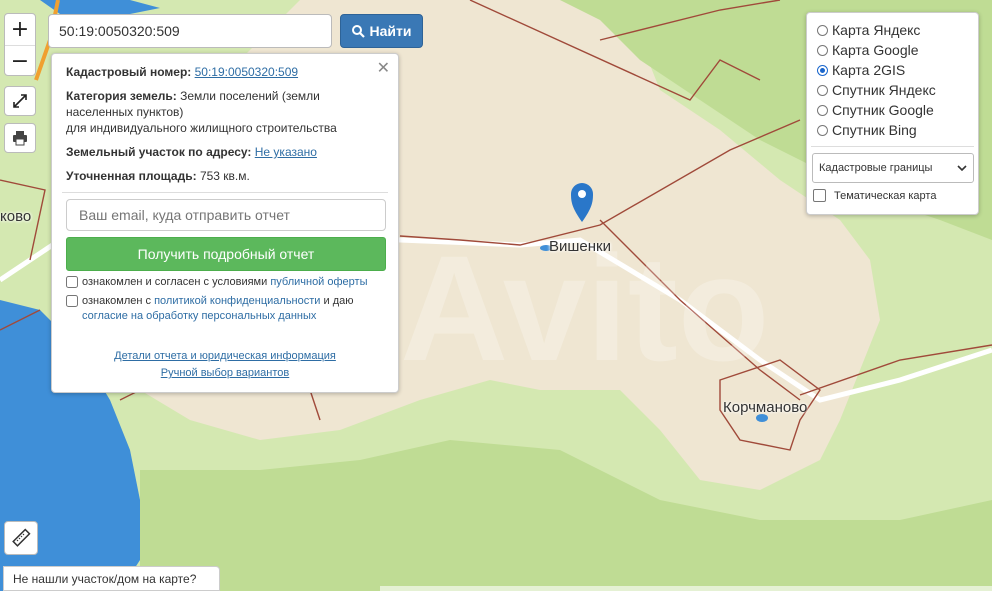 The height and width of the screenshot is (591, 992). What do you see at coordinates (226, 215) in the screenshot?
I see `email-field` at bounding box center [226, 215].